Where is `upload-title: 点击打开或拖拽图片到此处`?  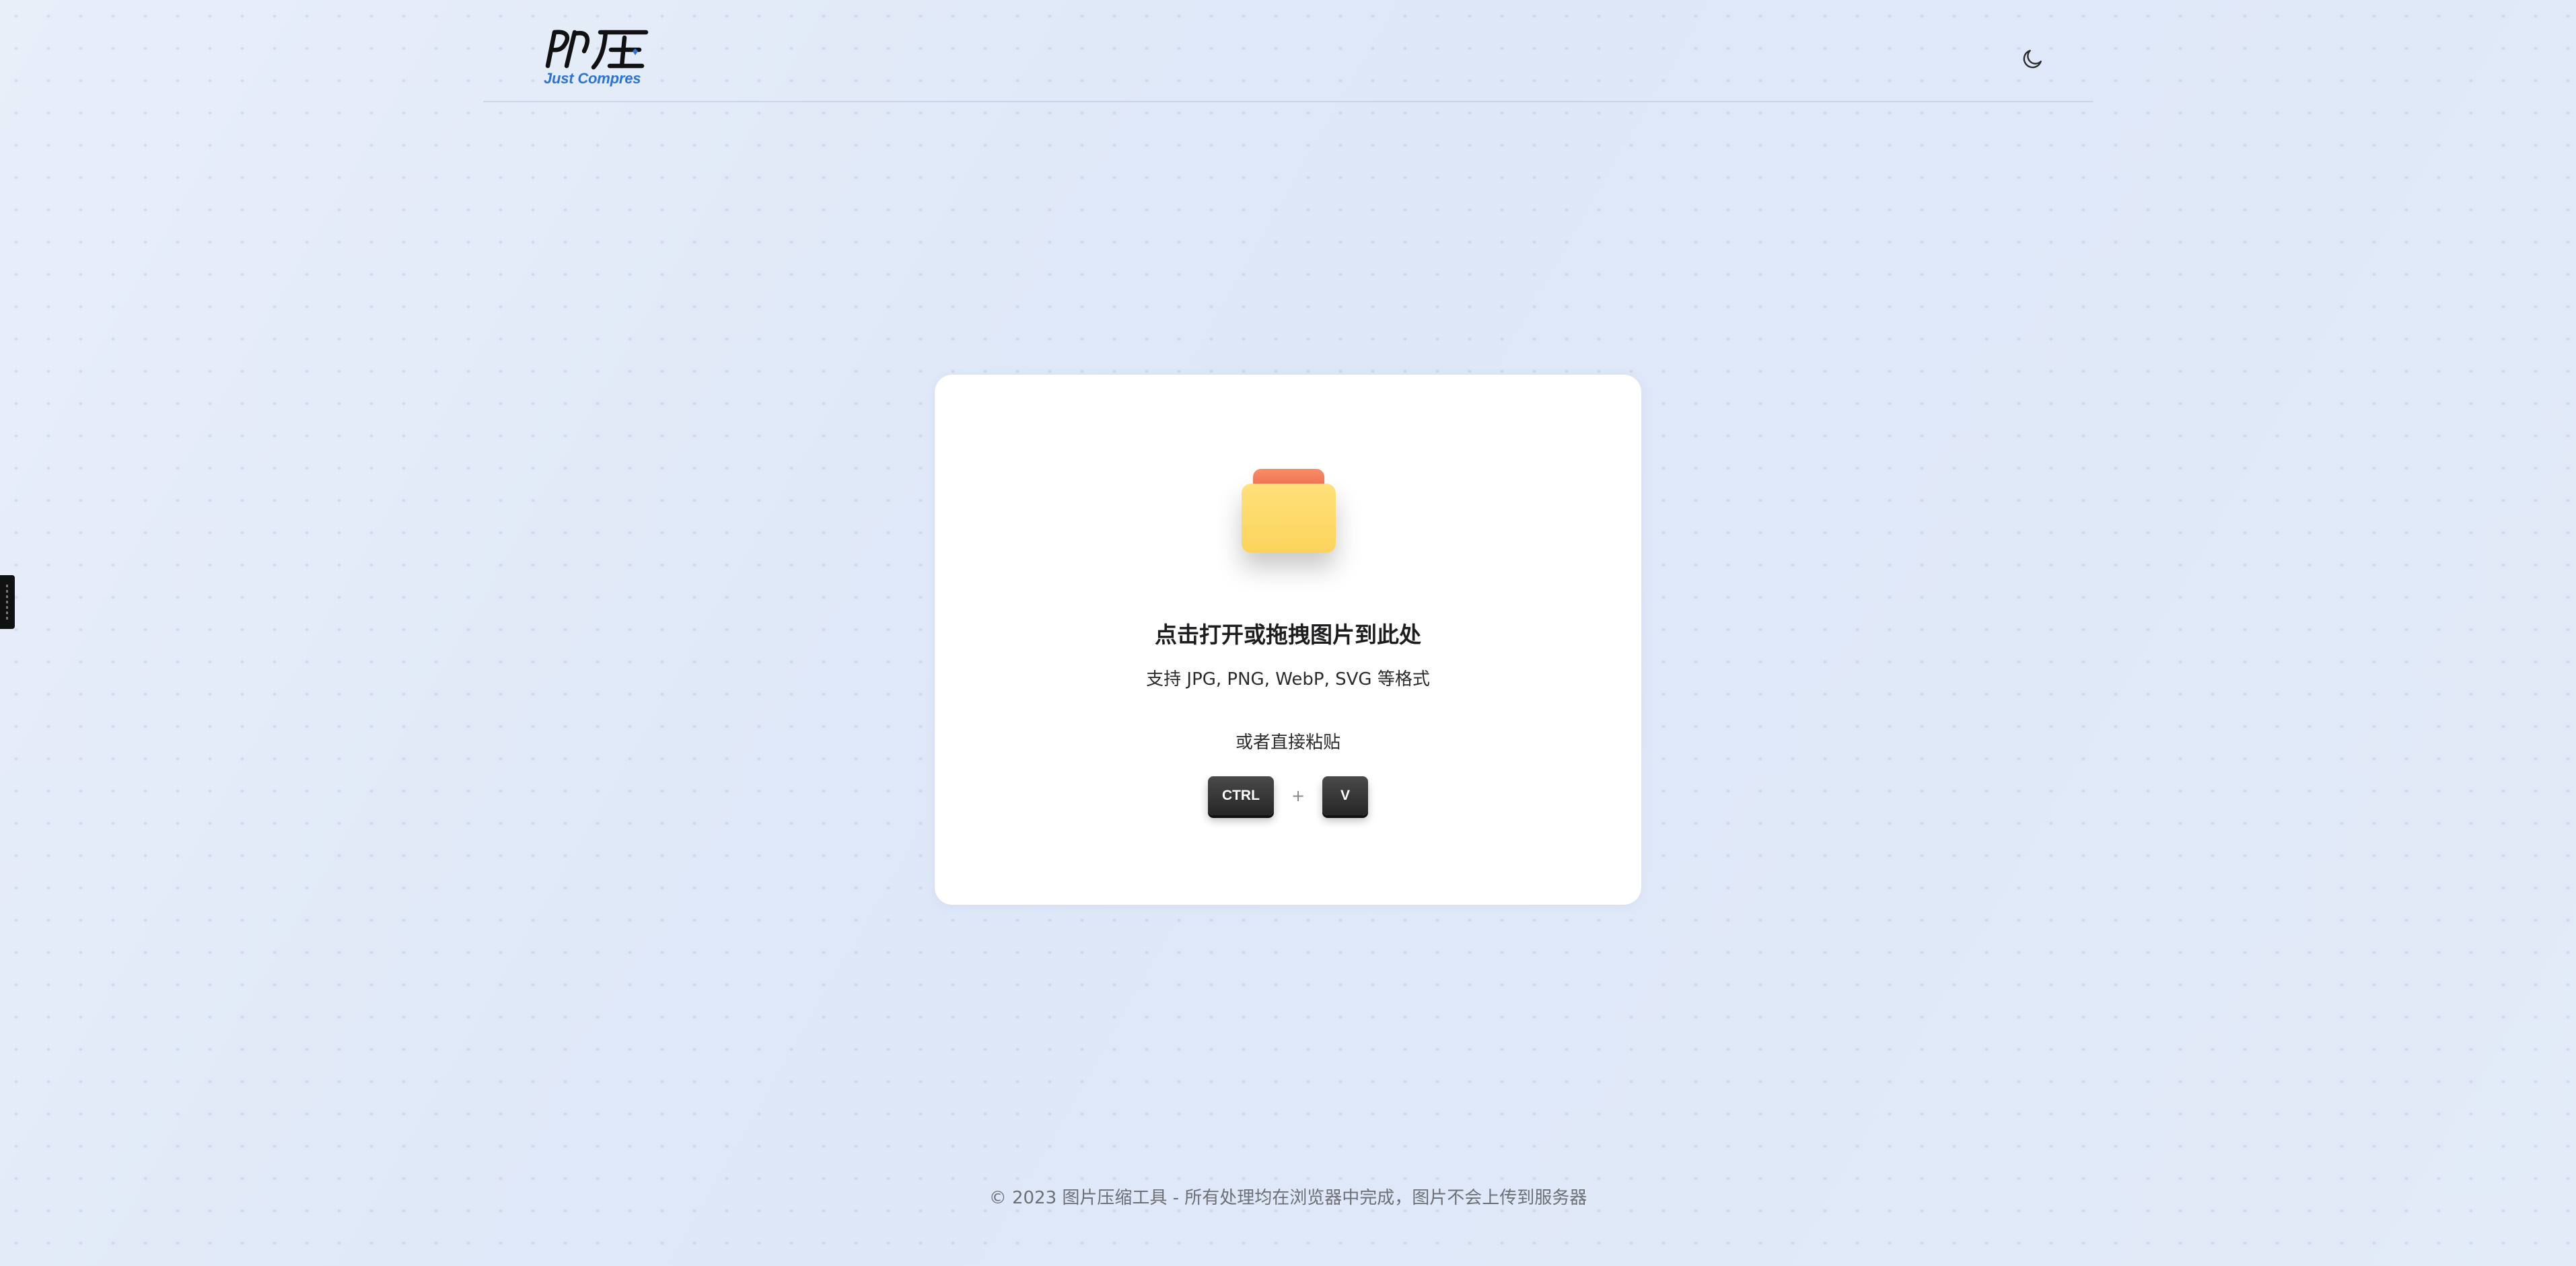 upload-title: 点击打开或拖拽图片到此处 is located at coordinates (1288, 635).